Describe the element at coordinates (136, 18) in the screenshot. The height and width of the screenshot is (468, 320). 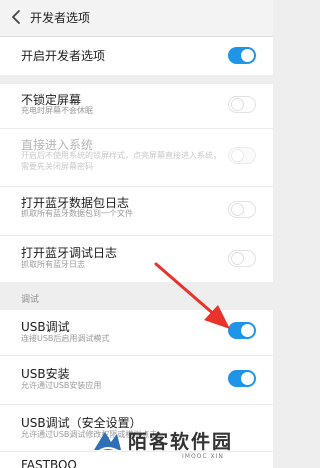
I see `app-bar: 开发者选项` at that location.